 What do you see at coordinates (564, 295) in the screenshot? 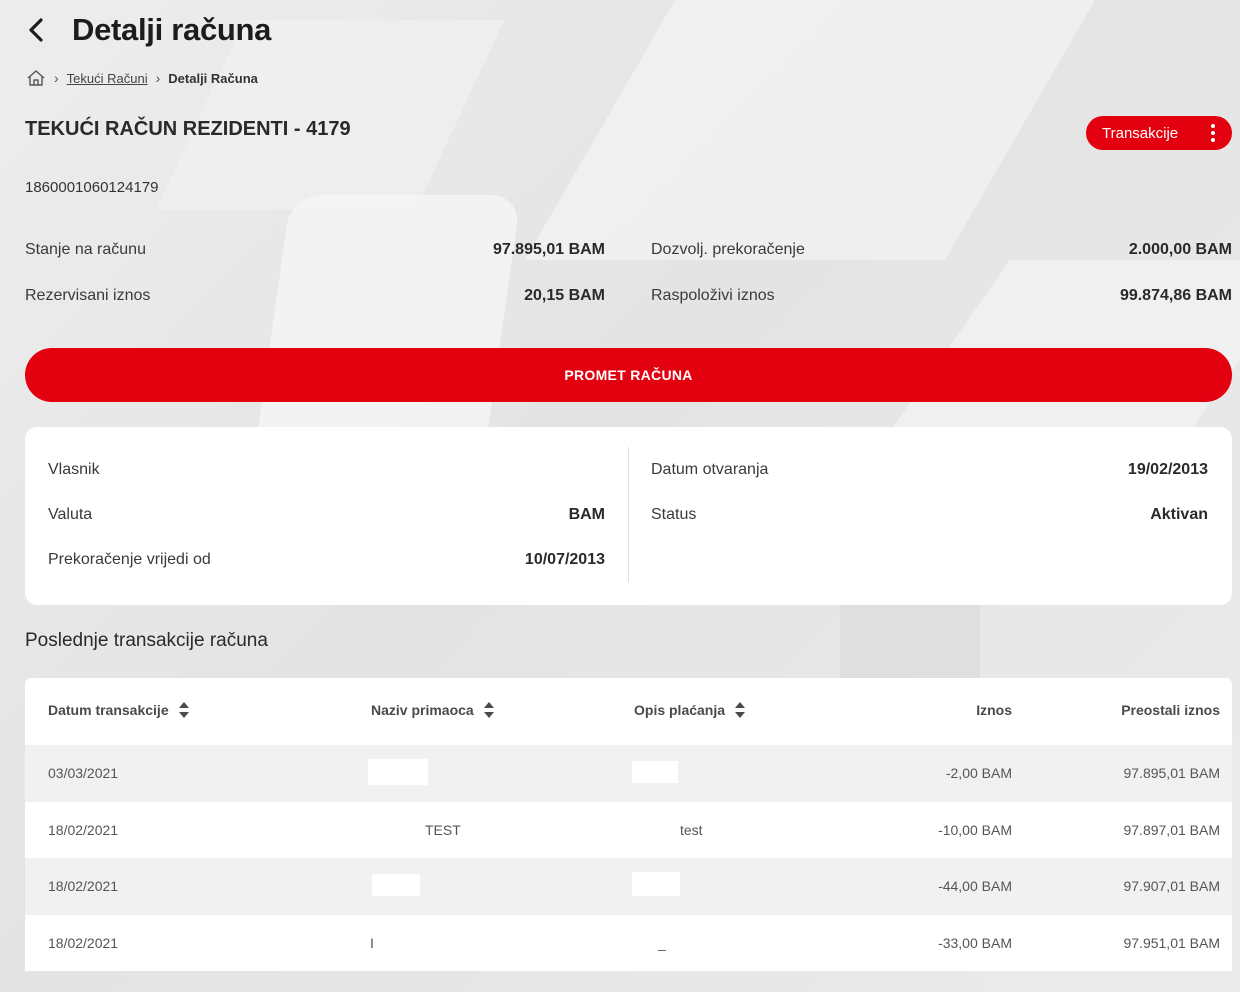
I see `rezervisani-value: 20,15 BAM` at bounding box center [564, 295].